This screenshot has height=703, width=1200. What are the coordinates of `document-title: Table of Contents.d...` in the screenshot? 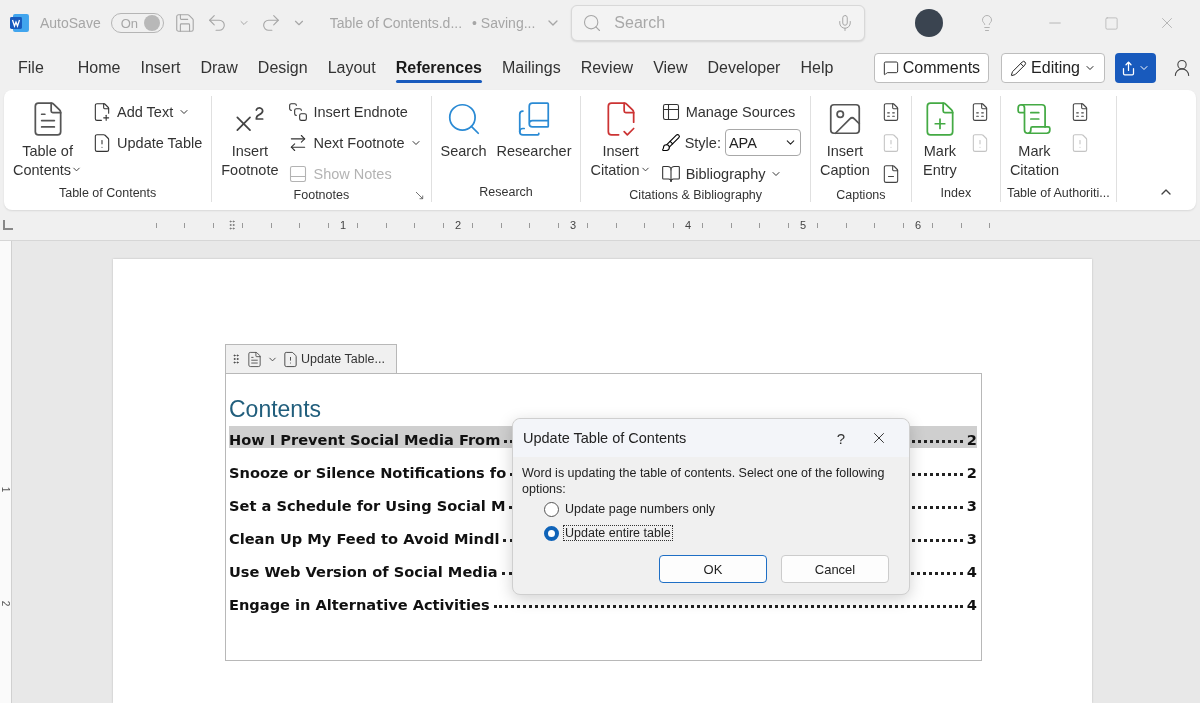 It's located at (396, 23).